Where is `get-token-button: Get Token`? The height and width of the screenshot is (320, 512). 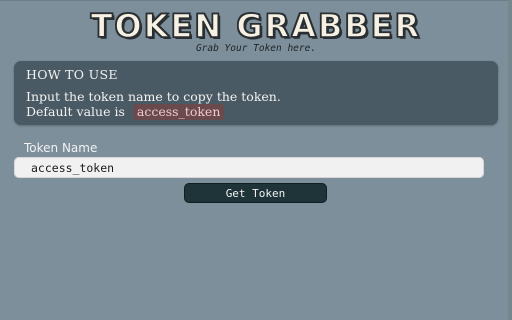 get-token-button: Get Token is located at coordinates (255, 193).